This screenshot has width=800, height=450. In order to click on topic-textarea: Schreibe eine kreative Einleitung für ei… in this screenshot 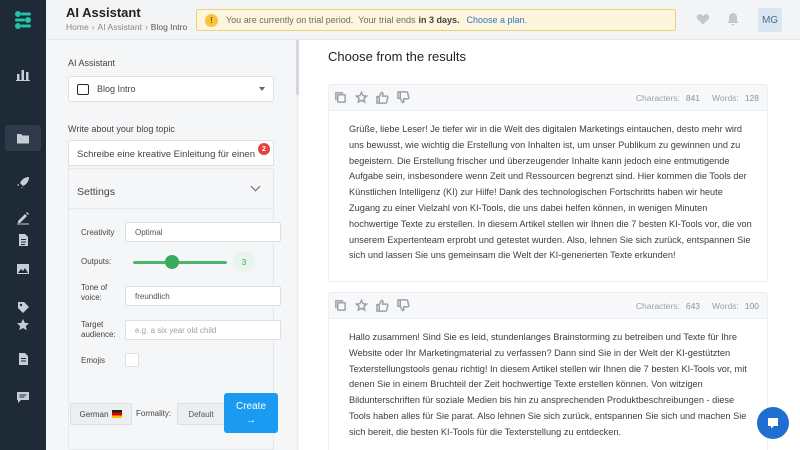, I will do `click(171, 153)`.